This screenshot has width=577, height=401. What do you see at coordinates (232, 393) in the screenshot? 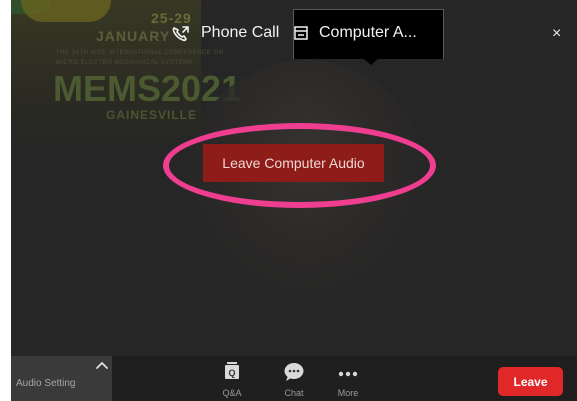
I see `qa-label: Q&A` at bounding box center [232, 393].